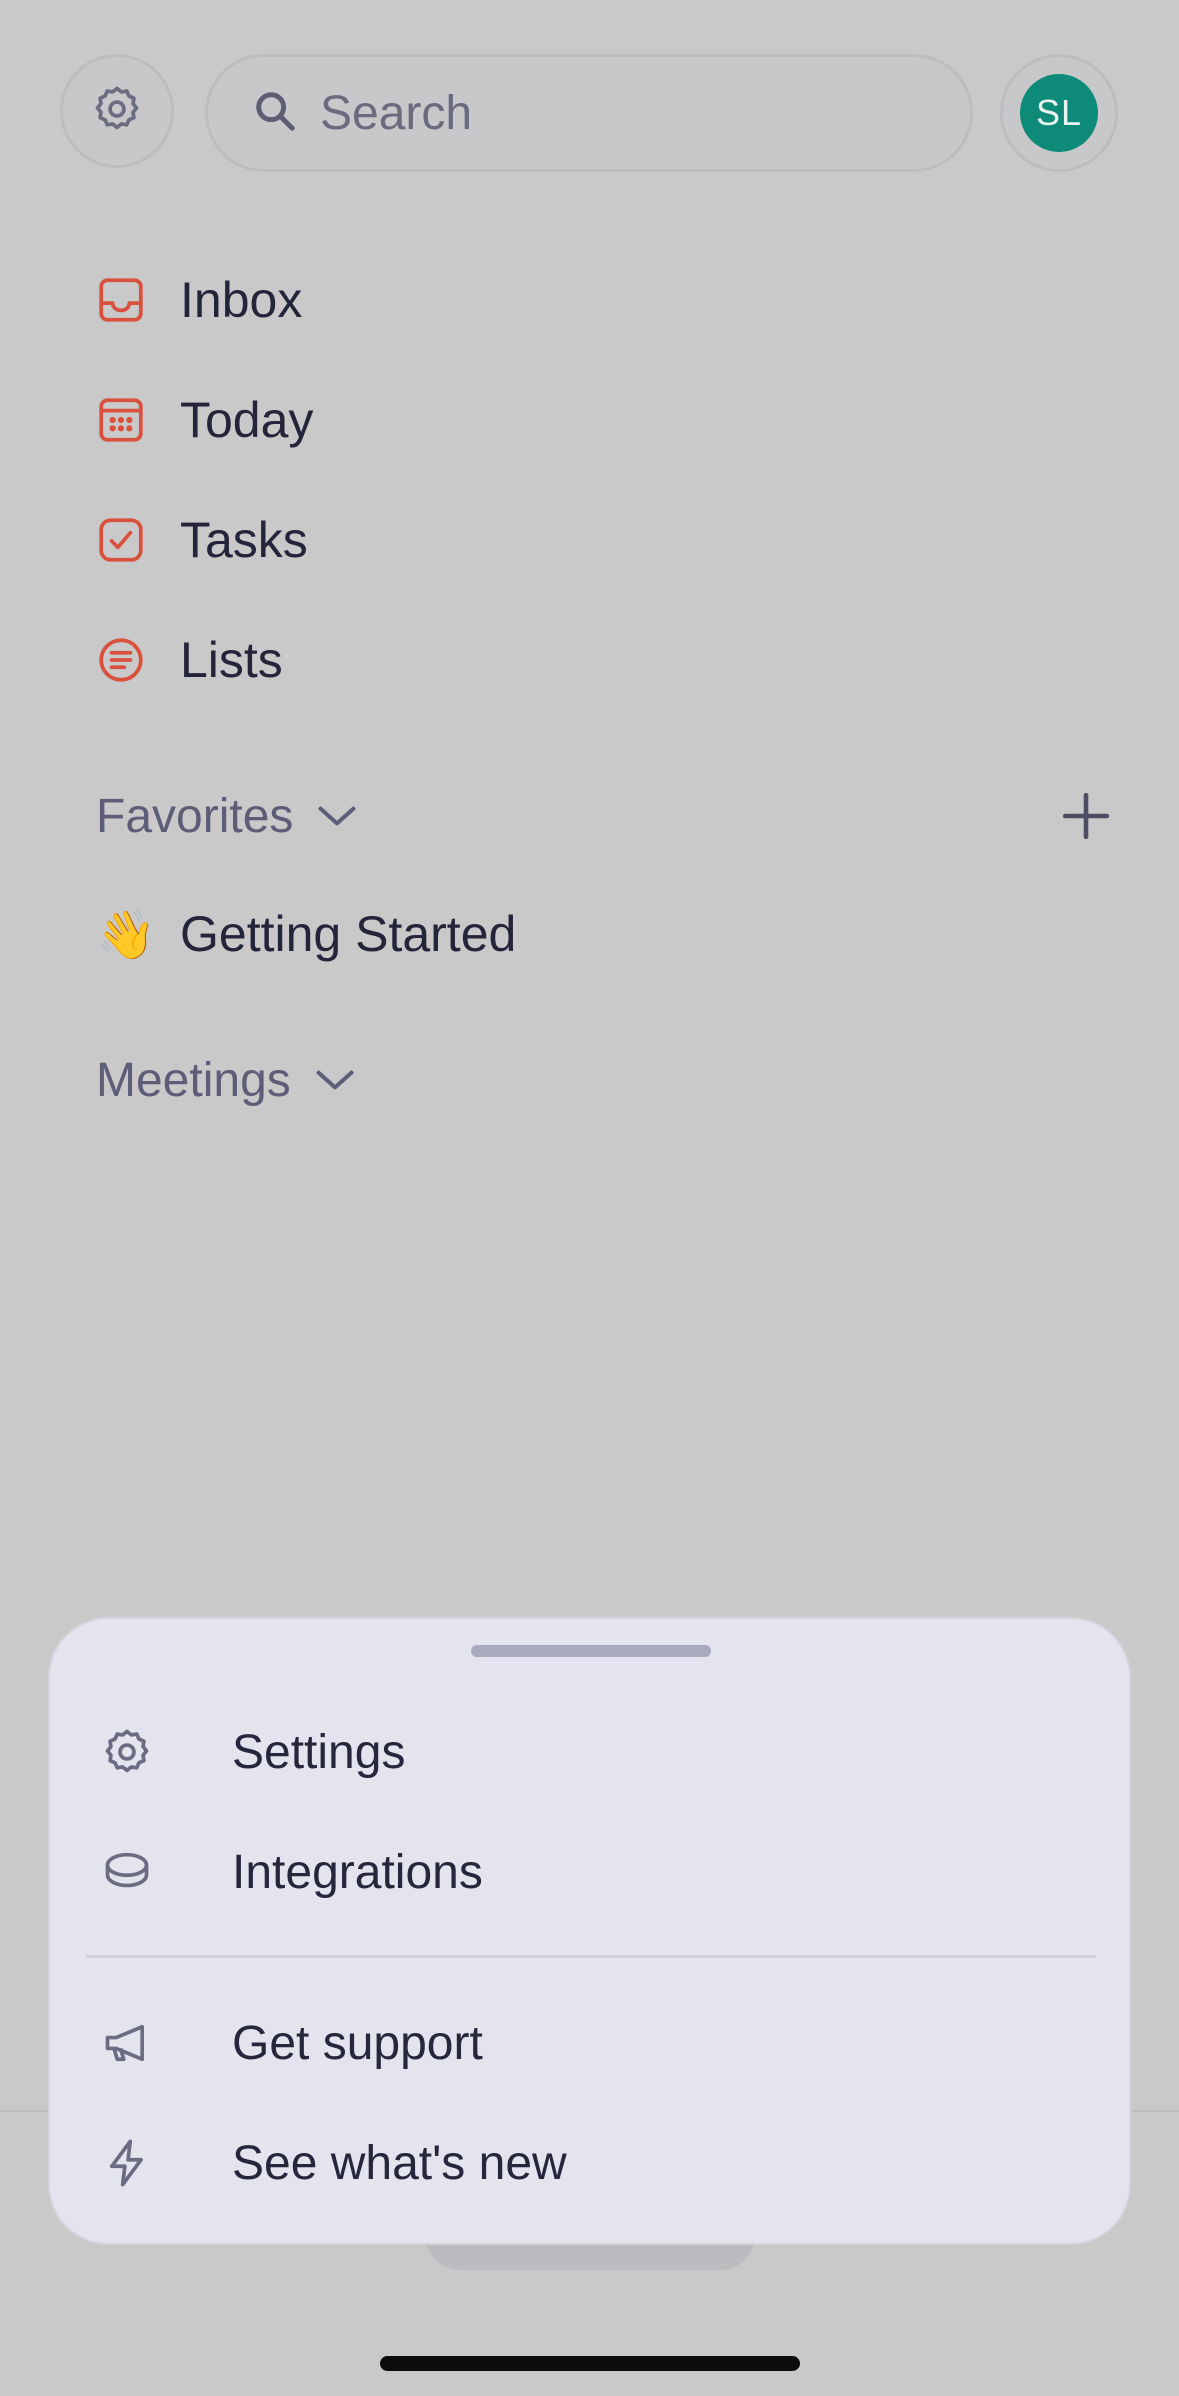 Image resolution: width=1179 pixels, height=2396 pixels. I want to click on profile-button: SL, so click(1059, 113).